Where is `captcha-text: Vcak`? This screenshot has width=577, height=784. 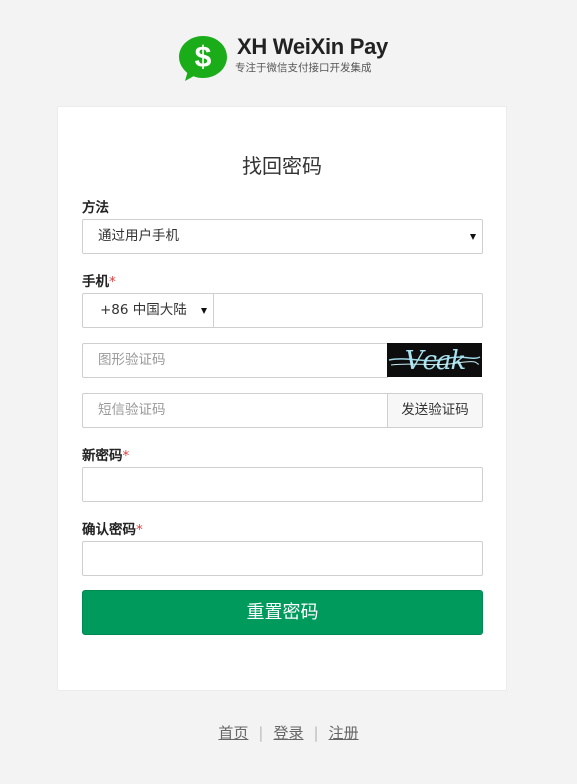
captcha-text: Vcak is located at coordinates (435, 361).